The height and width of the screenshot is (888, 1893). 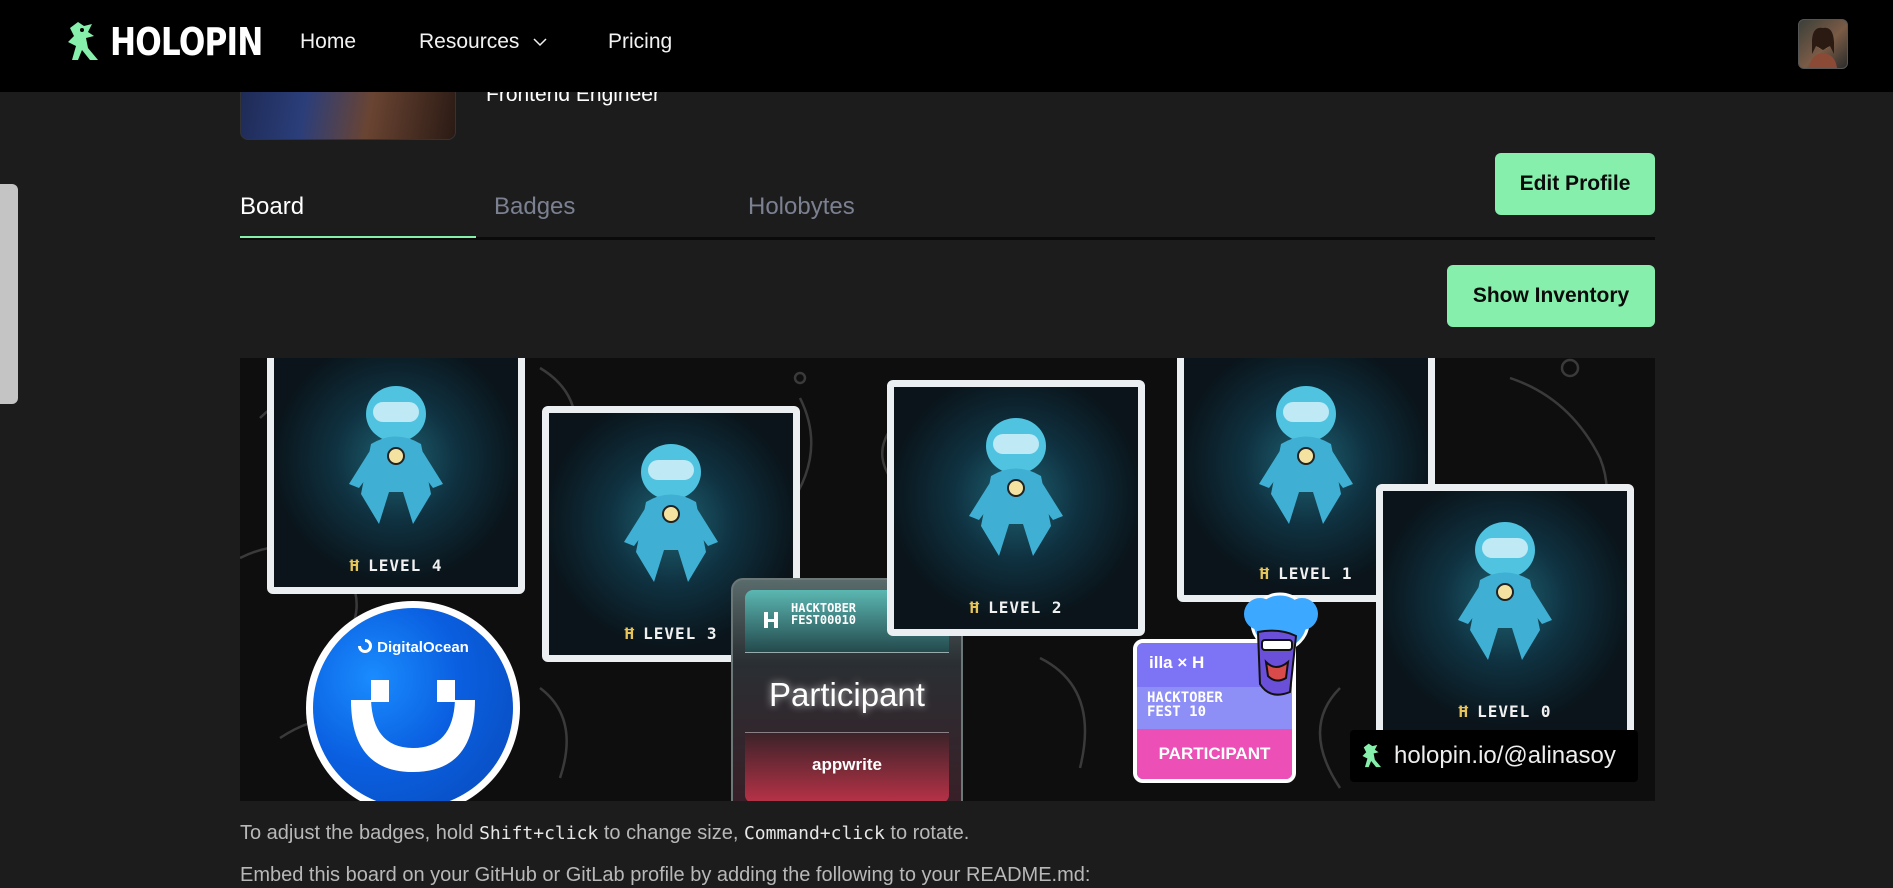 I want to click on hack-badge-title: HACKTOBER FEST 10, so click(x=1185, y=705).